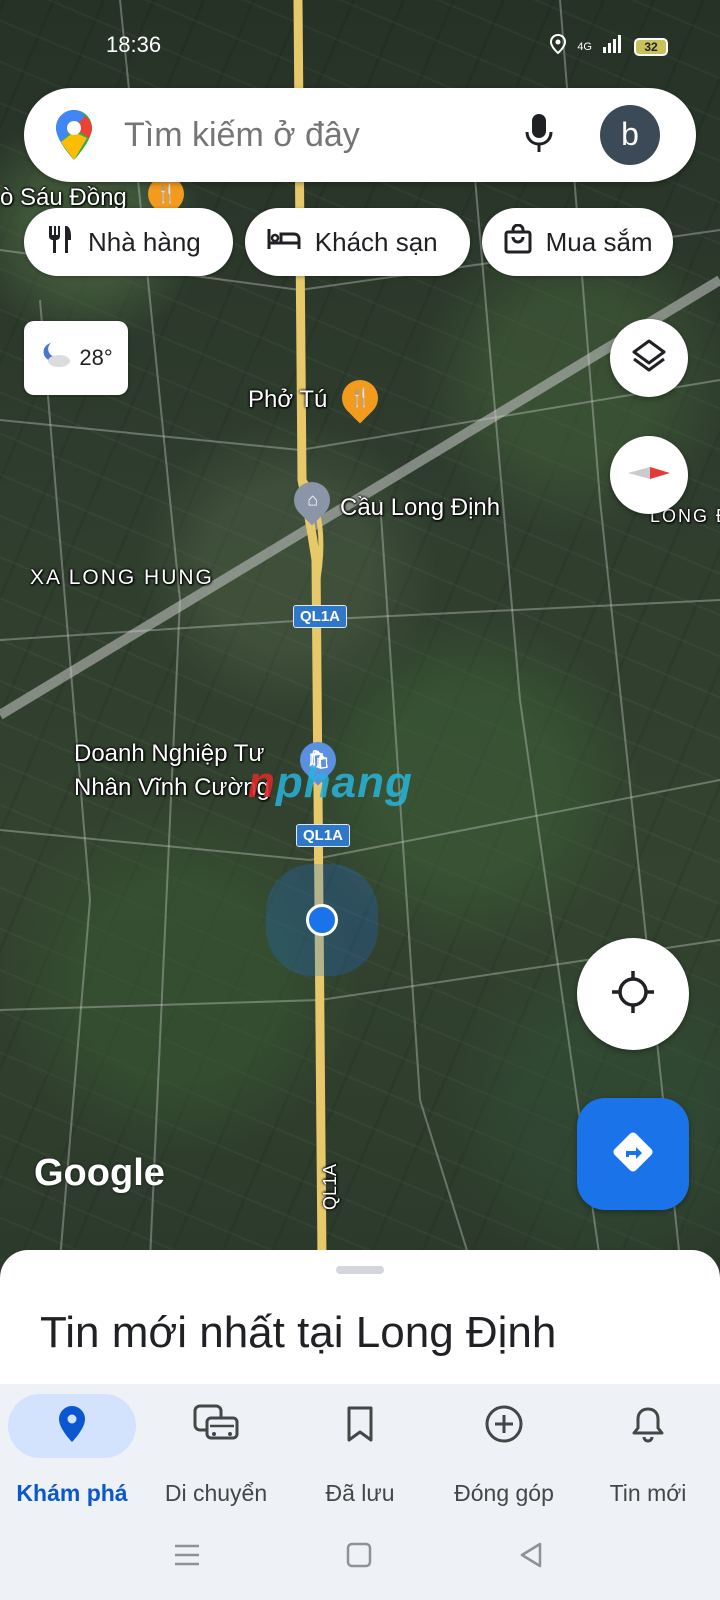 Image resolution: width=720 pixels, height=1600 pixels. What do you see at coordinates (420, 508) in the screenshot?
I see `map-label-cau-long-dinh: Cầu Long Định` at bounding box center [420, 508].